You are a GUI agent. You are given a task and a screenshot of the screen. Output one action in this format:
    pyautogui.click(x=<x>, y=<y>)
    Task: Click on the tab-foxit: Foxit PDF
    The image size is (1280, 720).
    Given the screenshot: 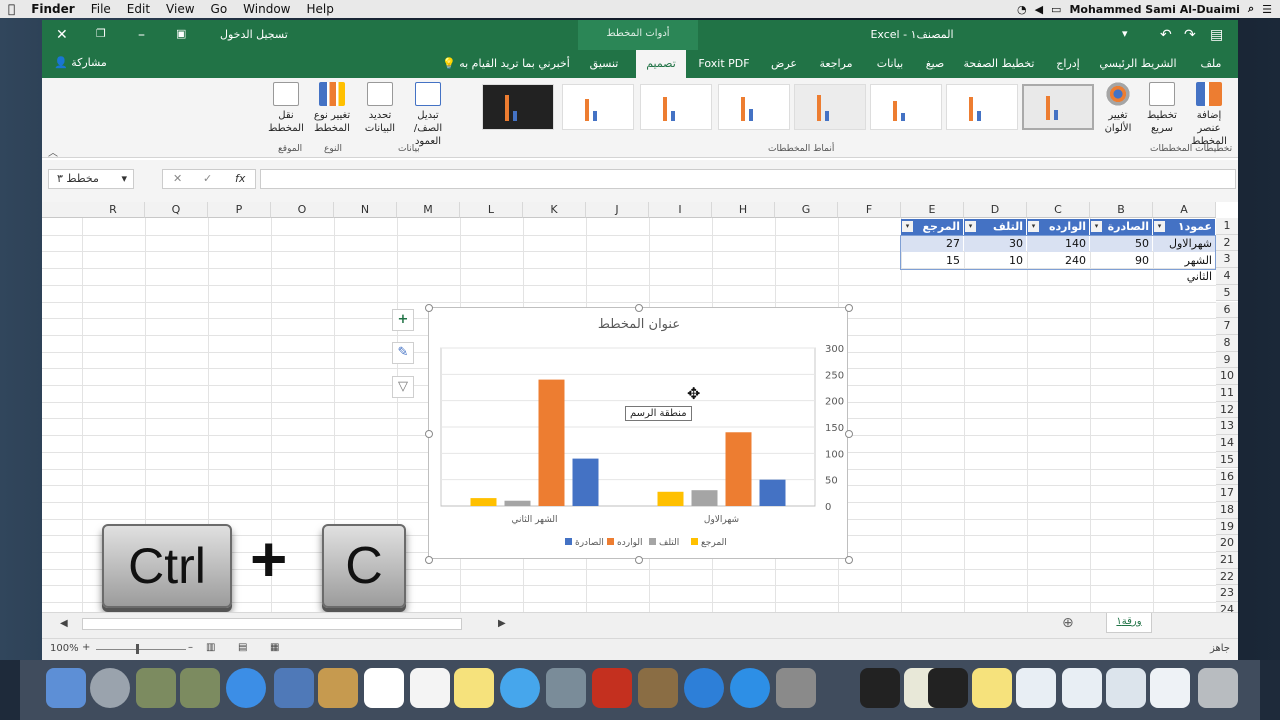 What is the action you would take?
    pyautogui.click(x=724, y=64)
    